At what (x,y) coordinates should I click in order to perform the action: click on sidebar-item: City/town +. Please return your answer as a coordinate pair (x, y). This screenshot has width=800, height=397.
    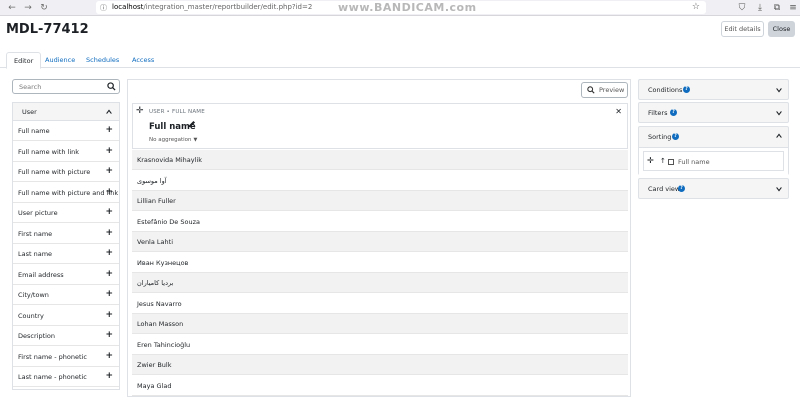
    Looking at the image, I should click on (66, 295).